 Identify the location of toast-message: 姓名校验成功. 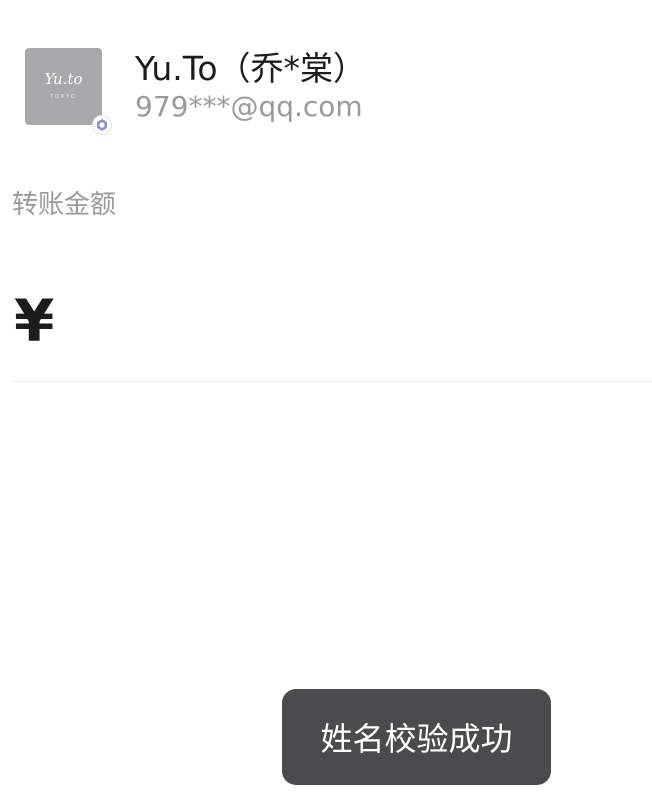
(416, 737).